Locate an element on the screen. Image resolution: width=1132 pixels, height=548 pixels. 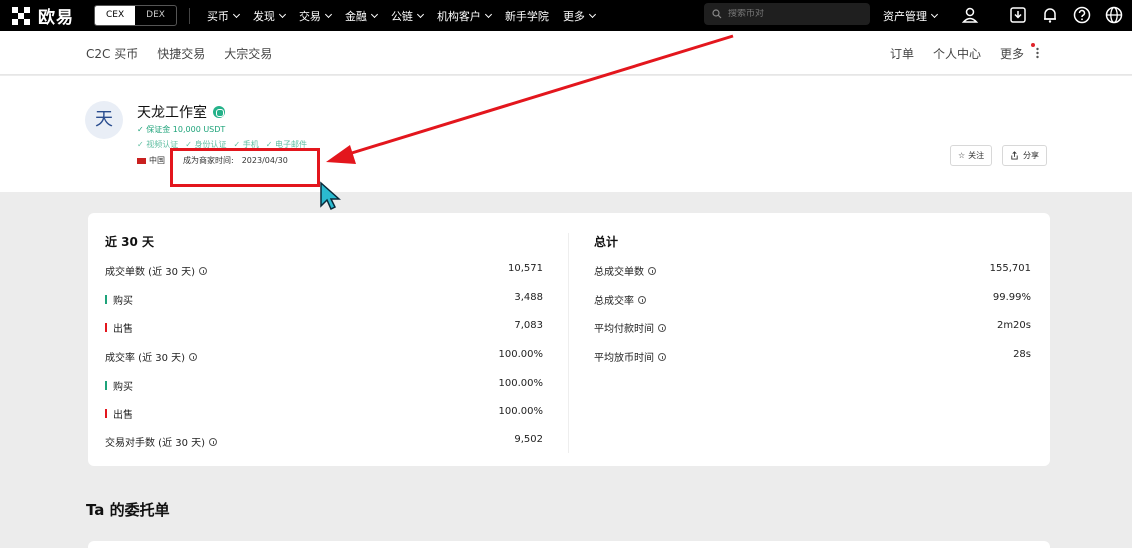
stat-row-sell-rate: 出售 is located at coordinates (119, 413).